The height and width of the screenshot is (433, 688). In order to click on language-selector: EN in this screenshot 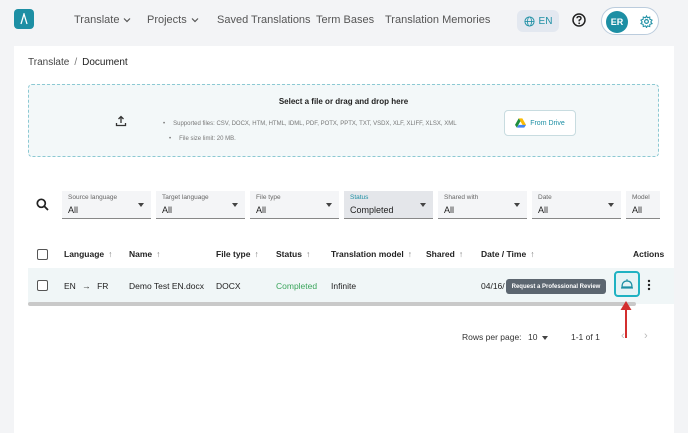, I will do `click(538, 21)`.